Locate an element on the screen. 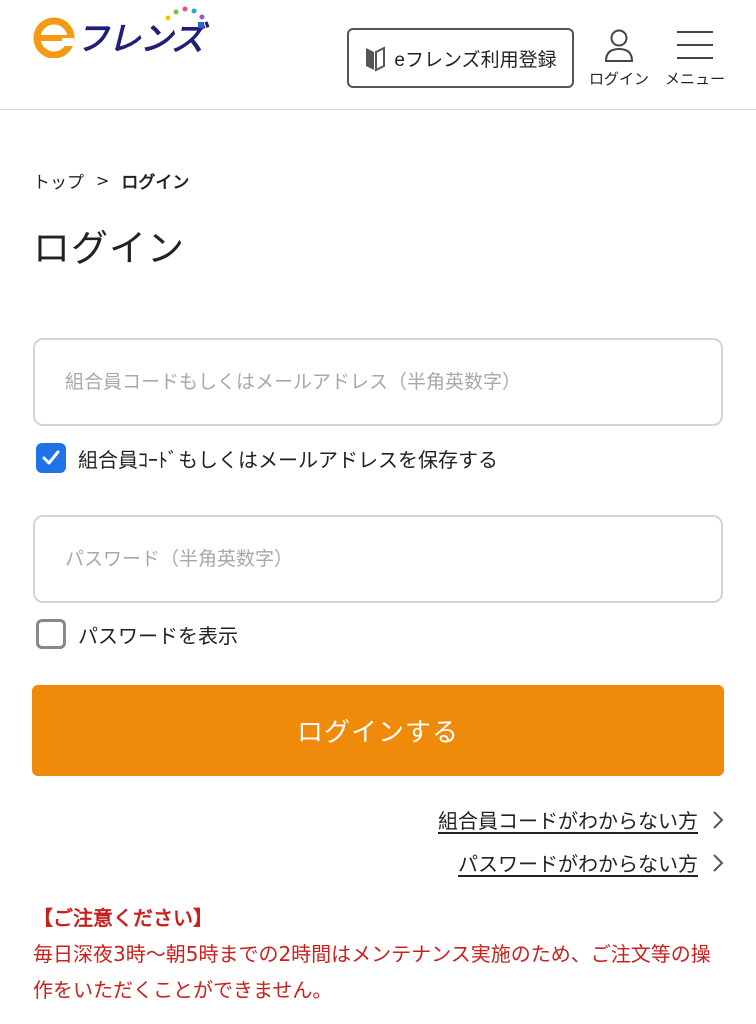 This screenshot has height=1024, width=756. forgot-member-code-label: 組合員コードがわからない方 is located at coordinates (568, 821).